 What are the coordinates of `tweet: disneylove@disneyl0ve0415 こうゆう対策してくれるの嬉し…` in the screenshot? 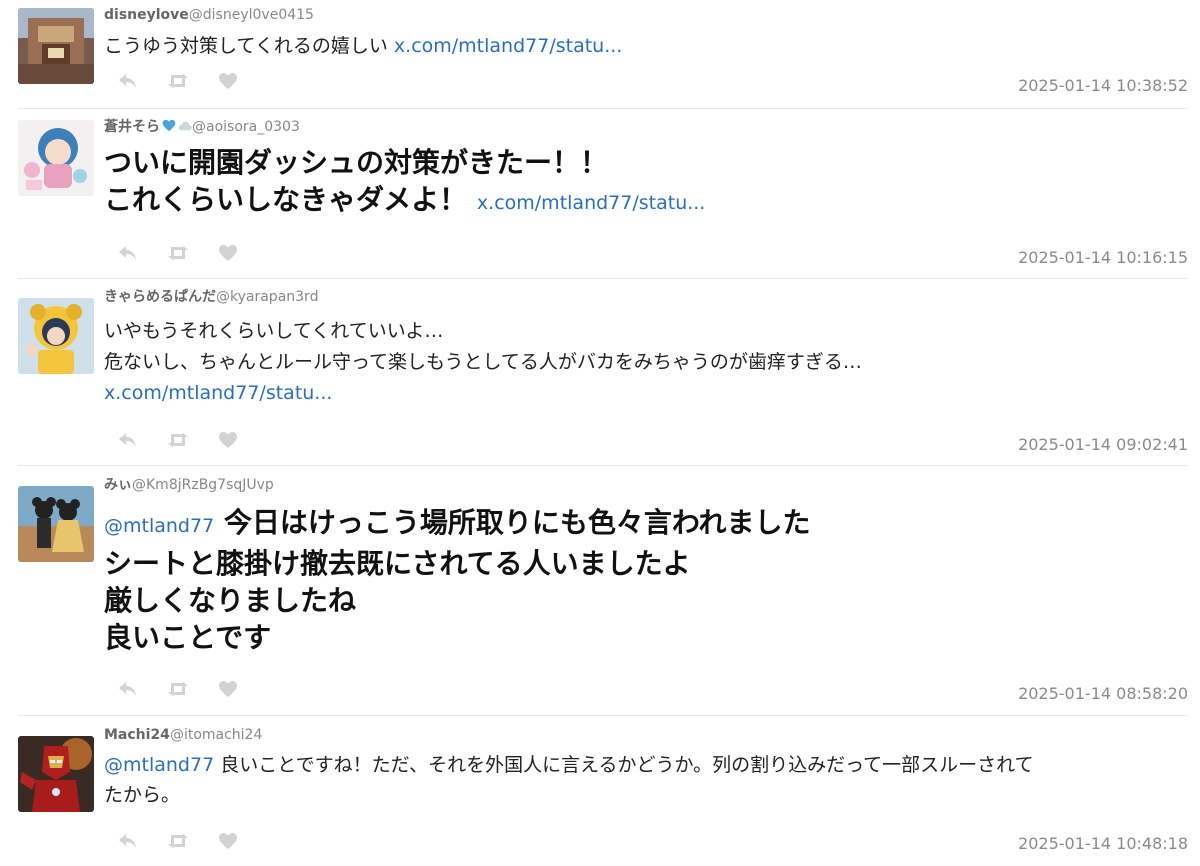 It's located at (603, 57).